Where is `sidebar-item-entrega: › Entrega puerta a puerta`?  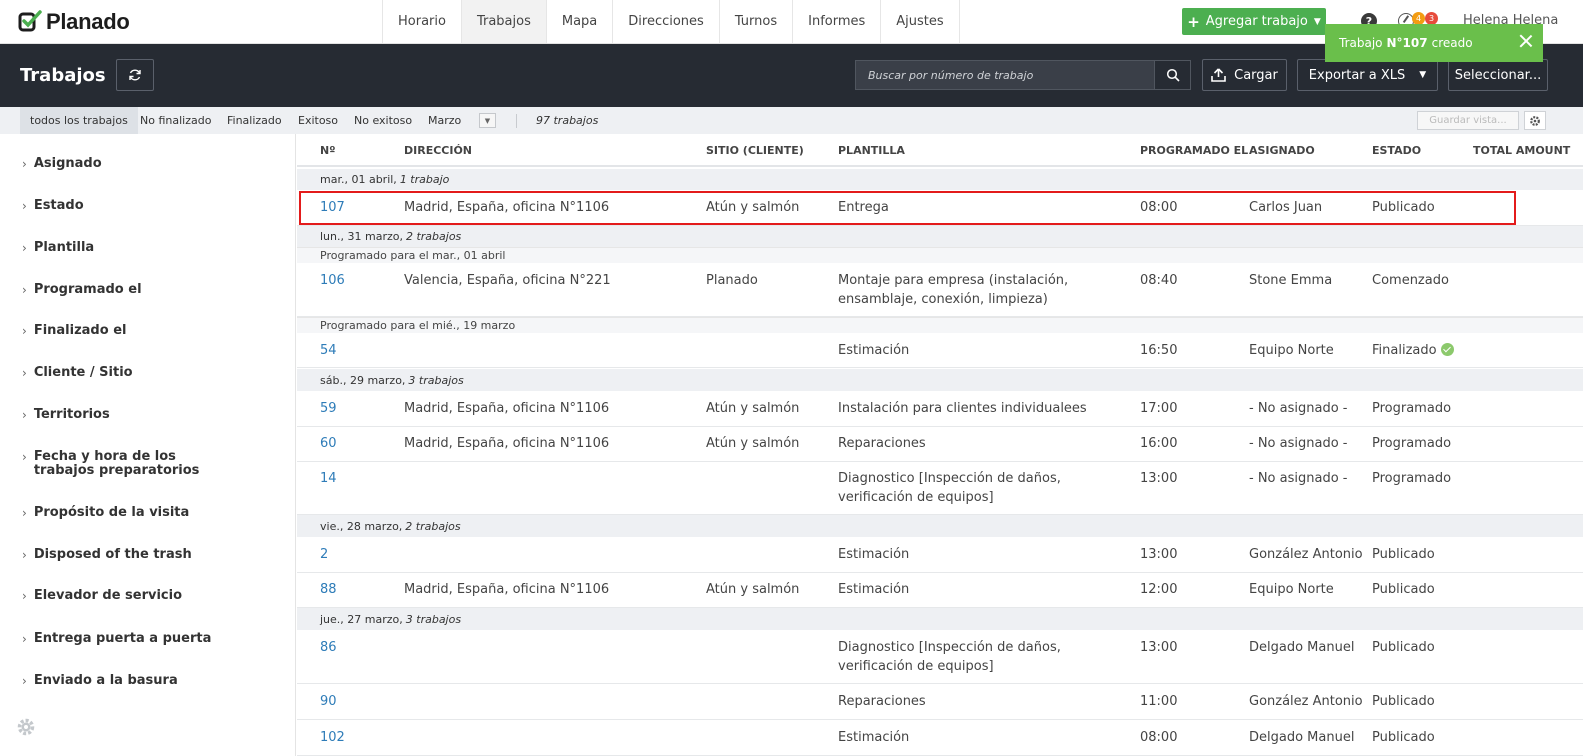 sidebar-item-entrega: › Entrega puerta a puerta is located at coordinates (128, 639).